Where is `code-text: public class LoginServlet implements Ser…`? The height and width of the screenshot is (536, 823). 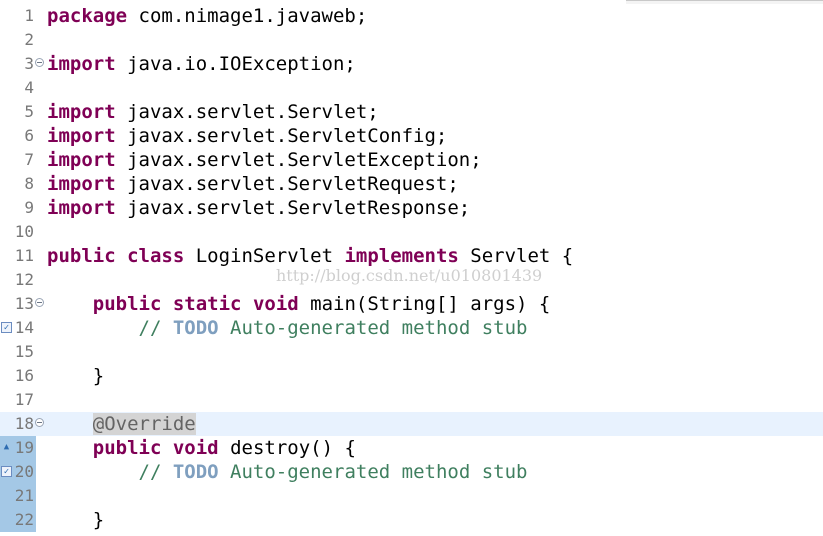
code-text: public class LoginServlet implements Ser… is located at coordinates (310, 256).